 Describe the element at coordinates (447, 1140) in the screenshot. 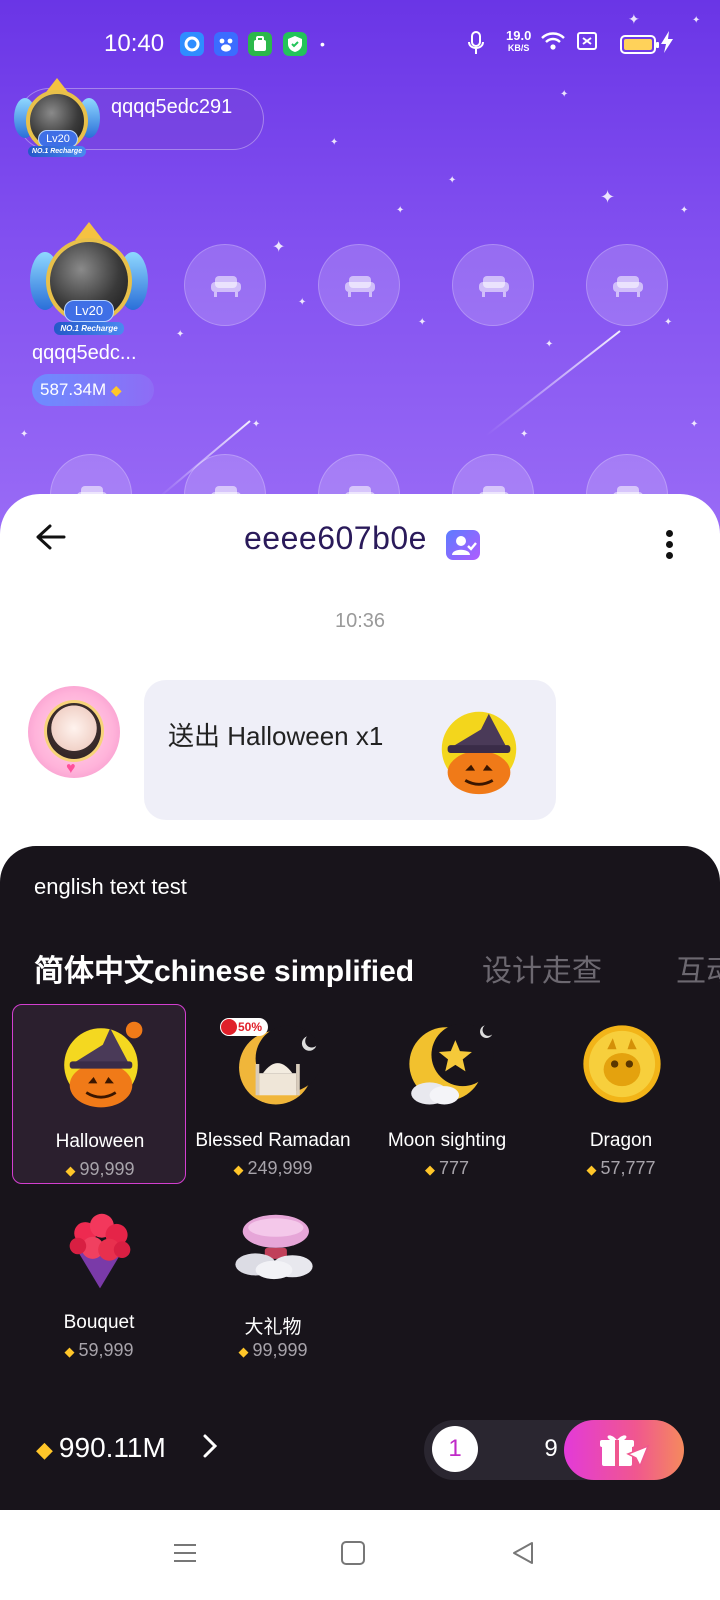

I see `gift-name: Moon sighting` at that location.